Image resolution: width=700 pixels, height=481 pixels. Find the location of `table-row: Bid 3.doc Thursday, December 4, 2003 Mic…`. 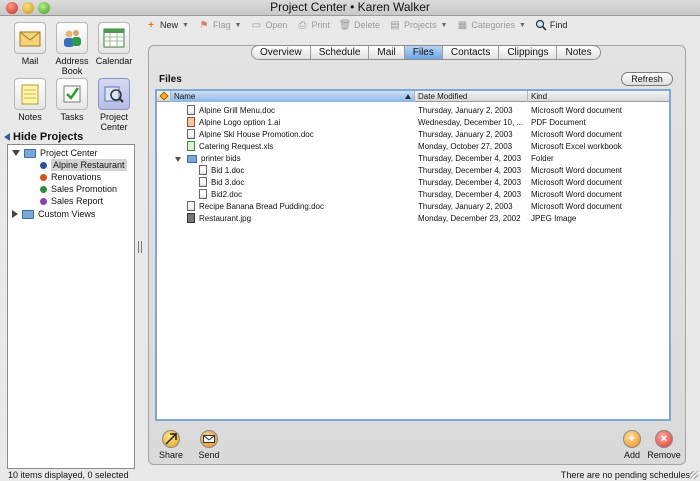

table-row: Bid 3.doc Thursday, December 4, 2003 Mic… is located at coordinates (413, 183).